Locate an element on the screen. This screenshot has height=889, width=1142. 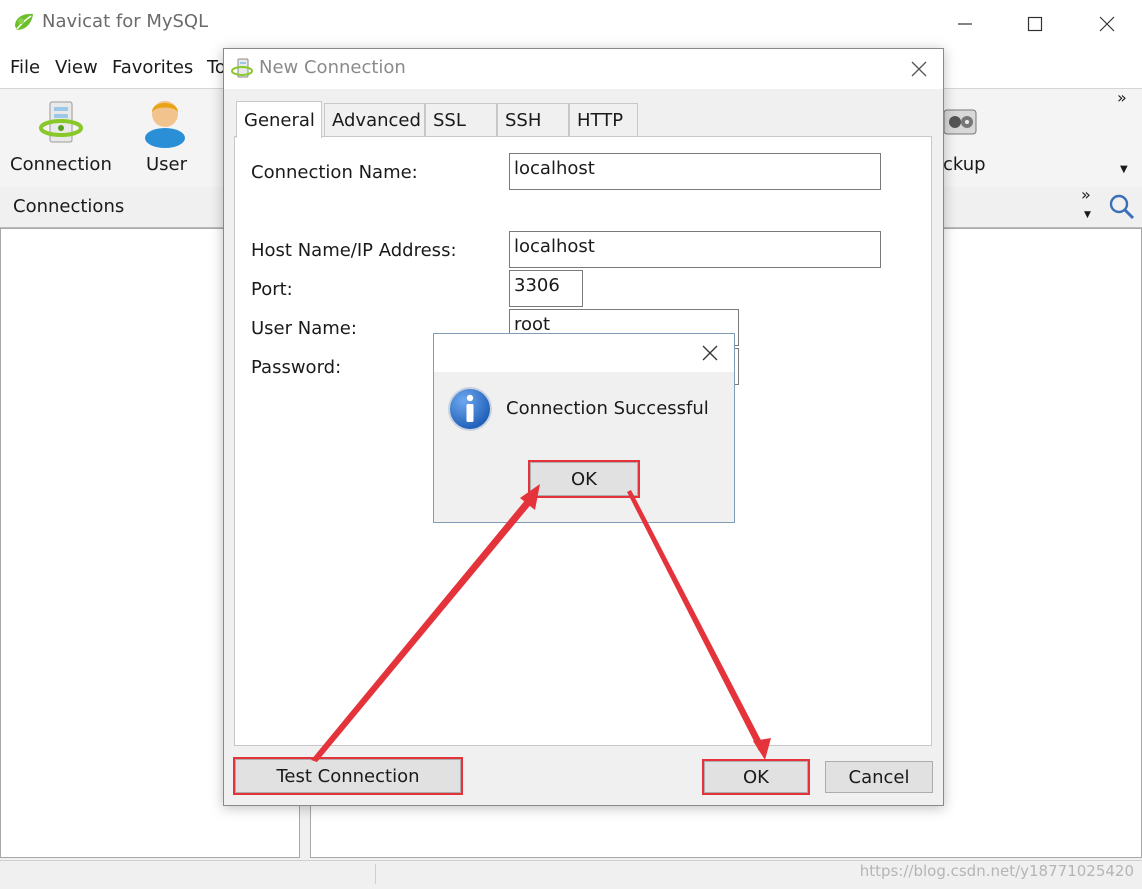
user-name-label: User Name: is located at coordinates (304, 328).